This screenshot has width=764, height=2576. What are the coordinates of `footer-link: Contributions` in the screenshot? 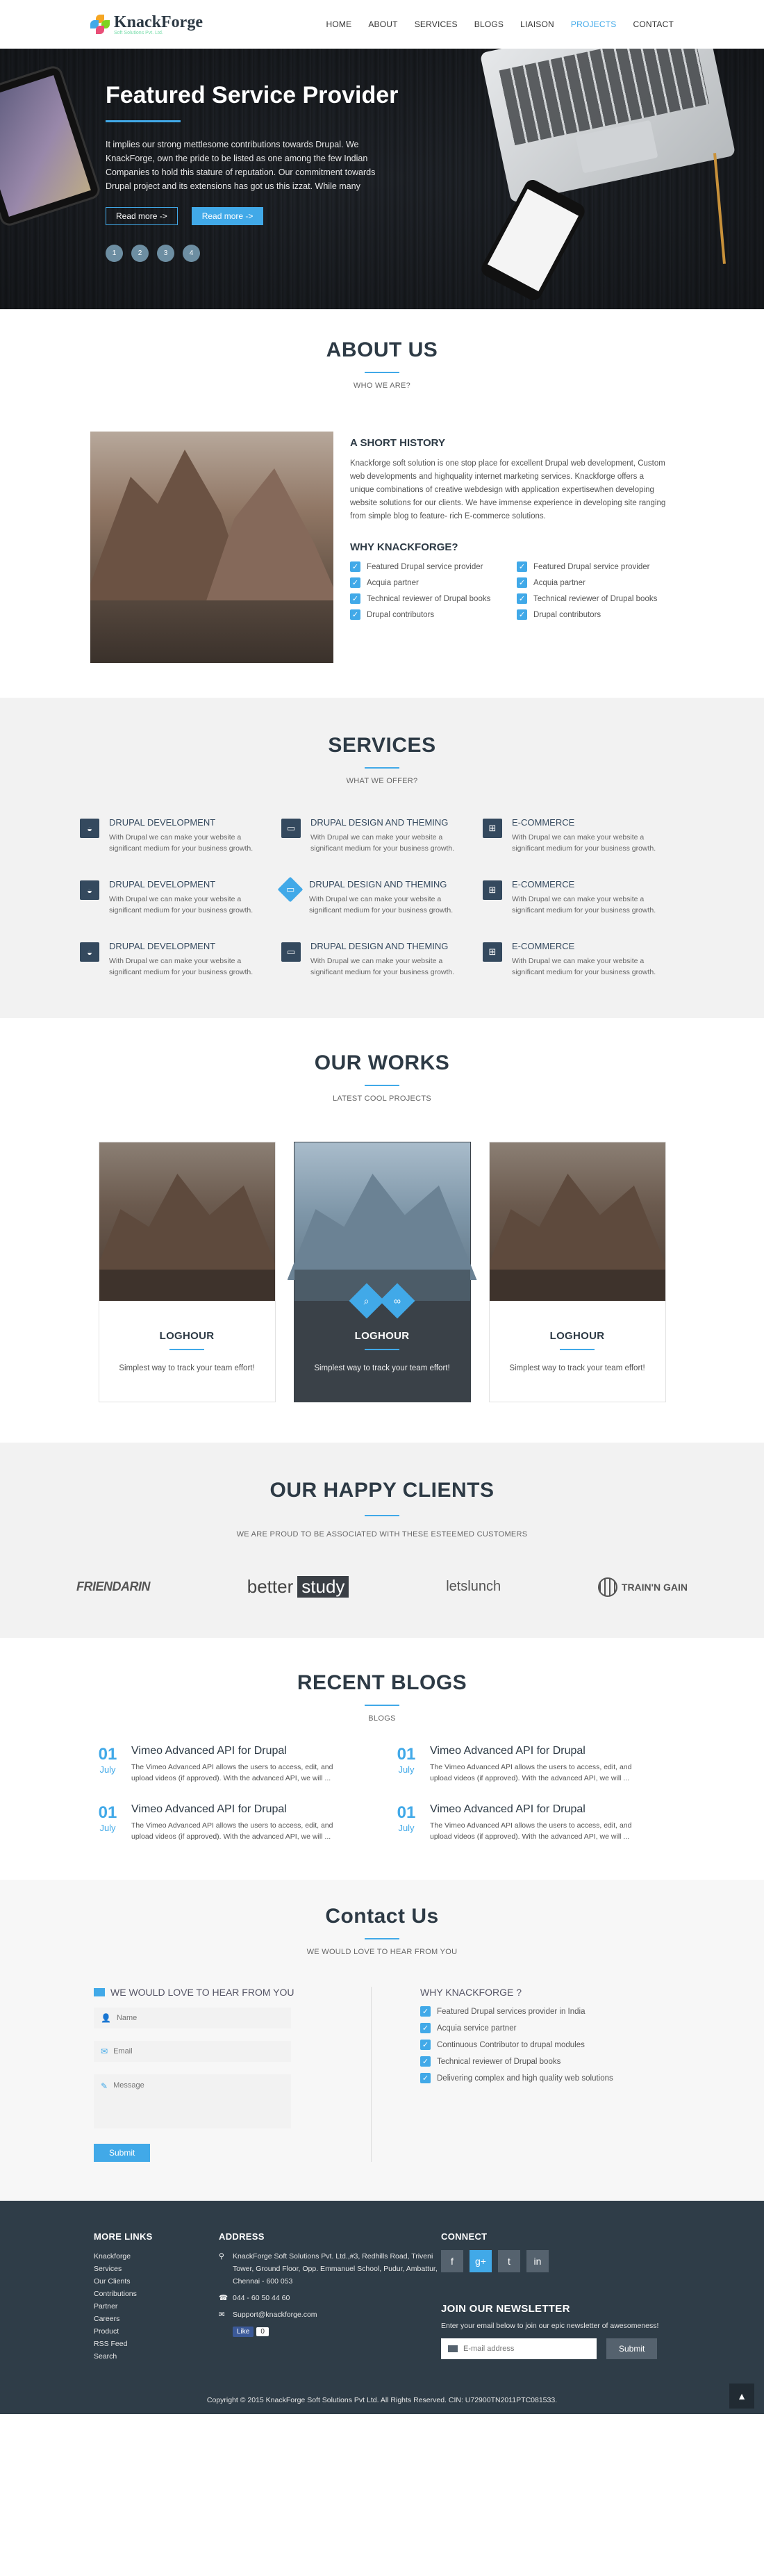 It's located at (156, 2294).